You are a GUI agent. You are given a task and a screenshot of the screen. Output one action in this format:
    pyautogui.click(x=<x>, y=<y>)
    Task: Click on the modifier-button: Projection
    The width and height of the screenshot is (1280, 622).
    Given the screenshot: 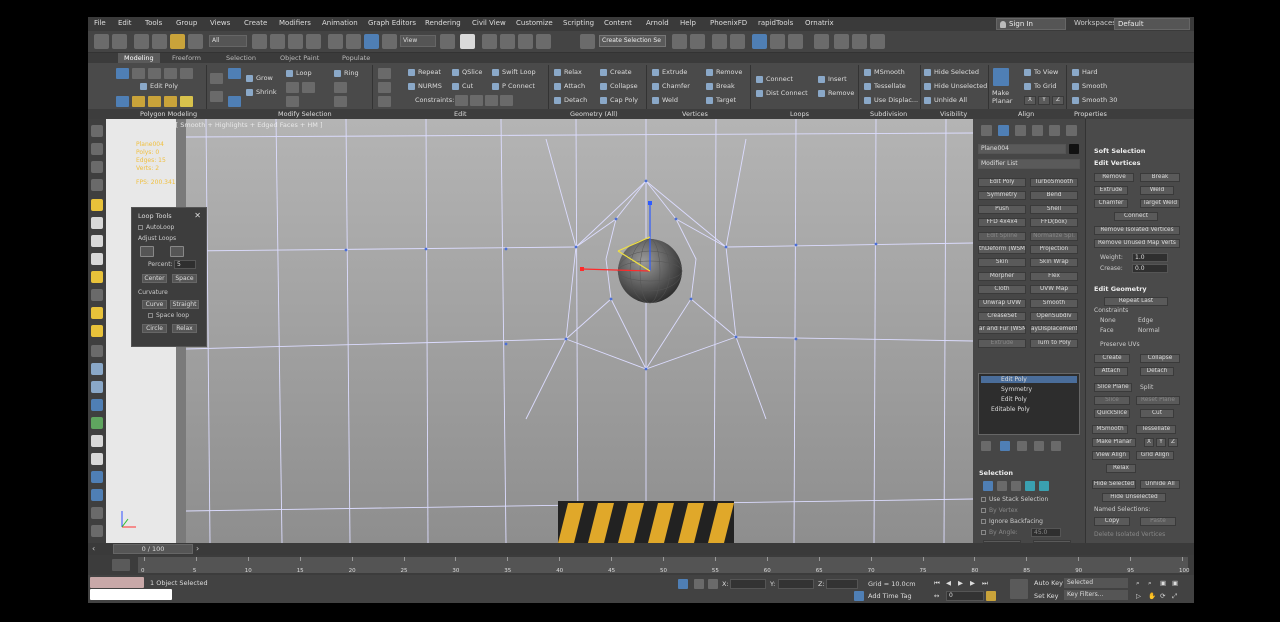 What is the action you would take?
    pyautogui.click(x=1054, y=249)
    